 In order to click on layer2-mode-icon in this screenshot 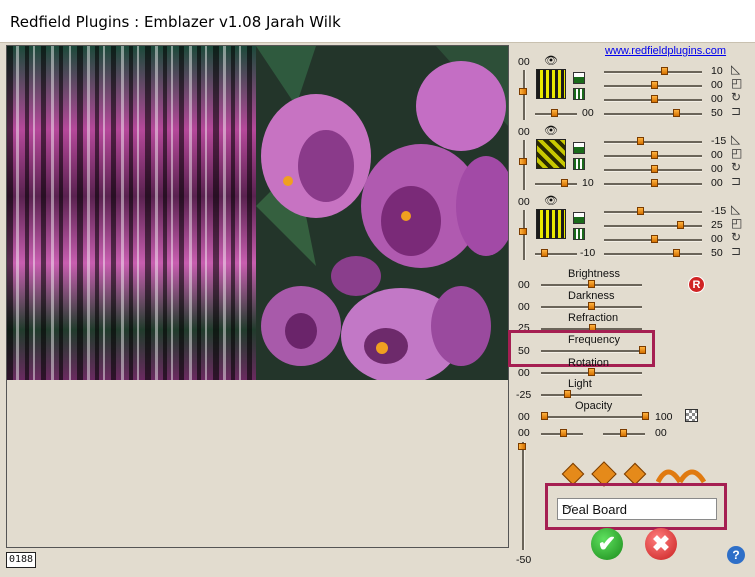, I will do `click(579, 148)`.